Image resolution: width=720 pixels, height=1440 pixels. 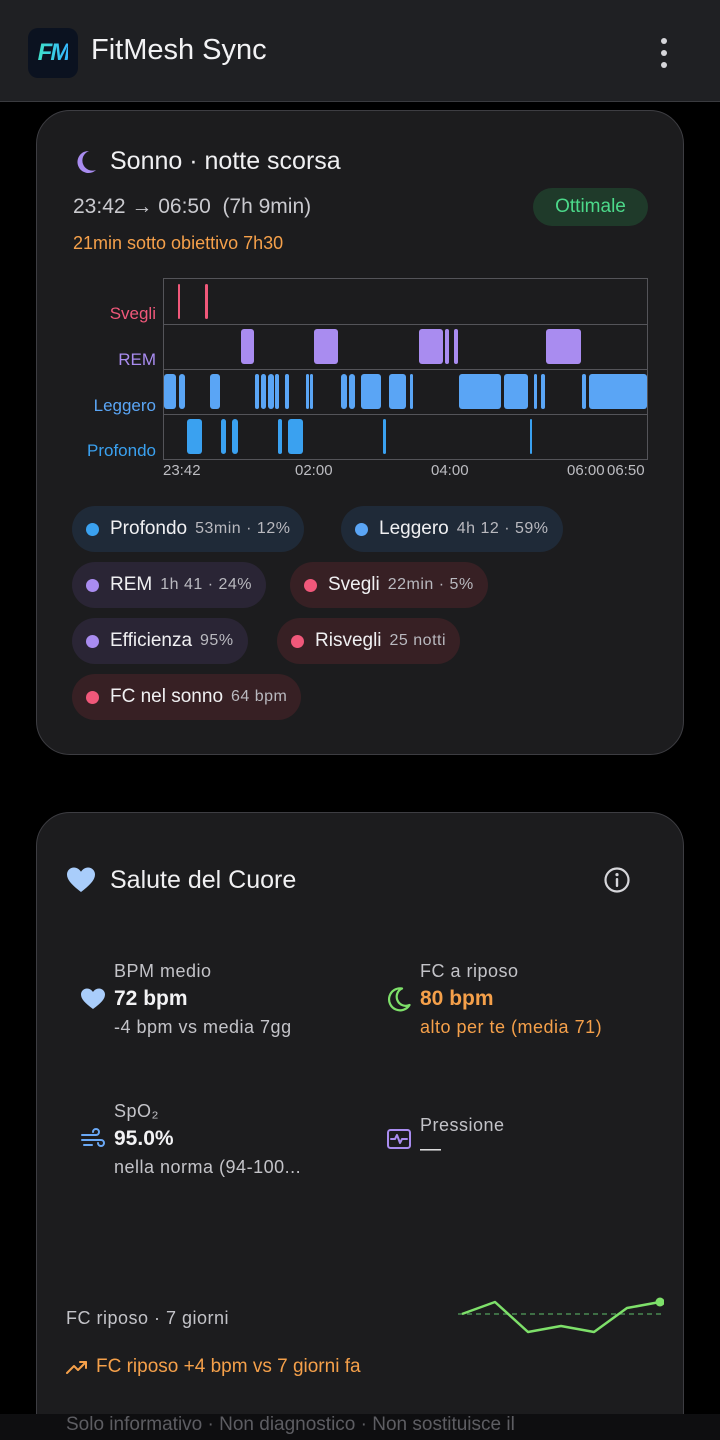 What do you see at coordinates (151, 640) in the screenshot?
I see `chip-label: Efficienza` at bounding box center [151, 640].